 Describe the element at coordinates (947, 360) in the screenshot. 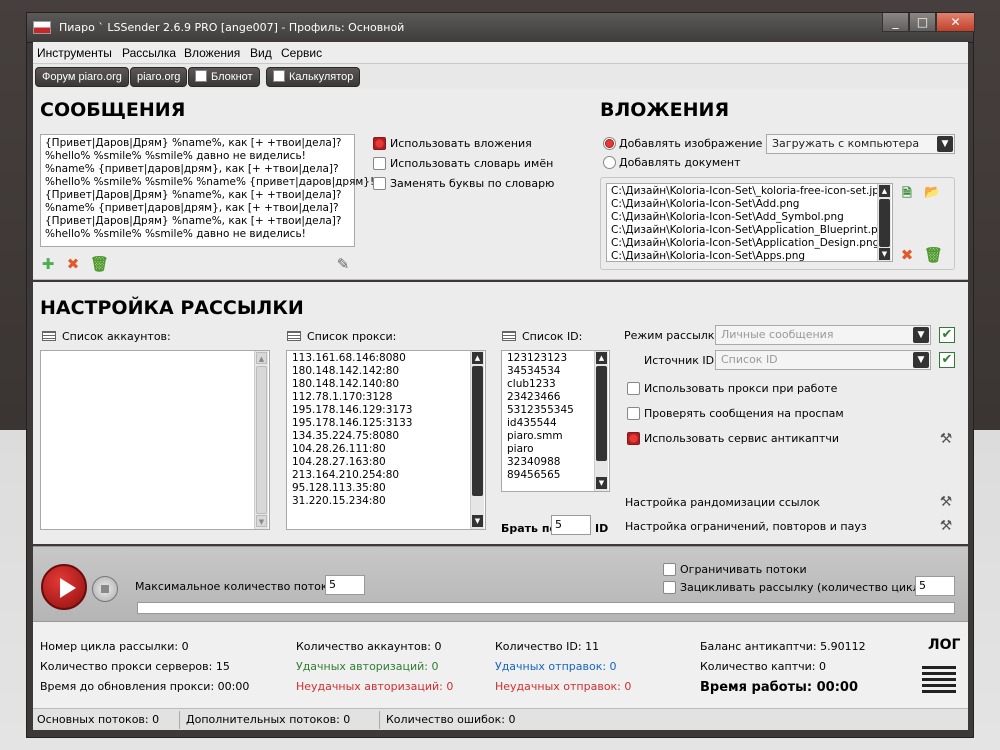

I see `source-confirm-icon: ✔` at that location.